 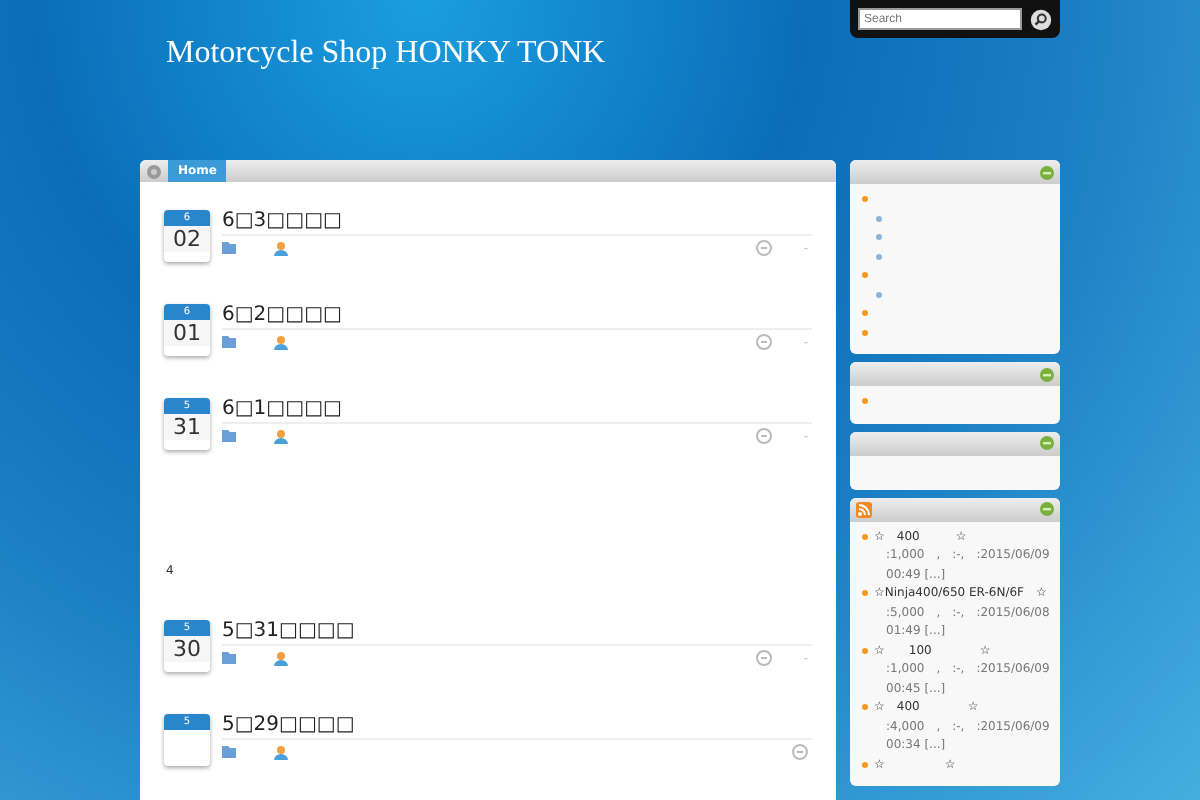 What do you see at coordinates (517, 633) in the screenshot?
I see `post-title: 5□31□□□□` at bounding box center [517, 633].